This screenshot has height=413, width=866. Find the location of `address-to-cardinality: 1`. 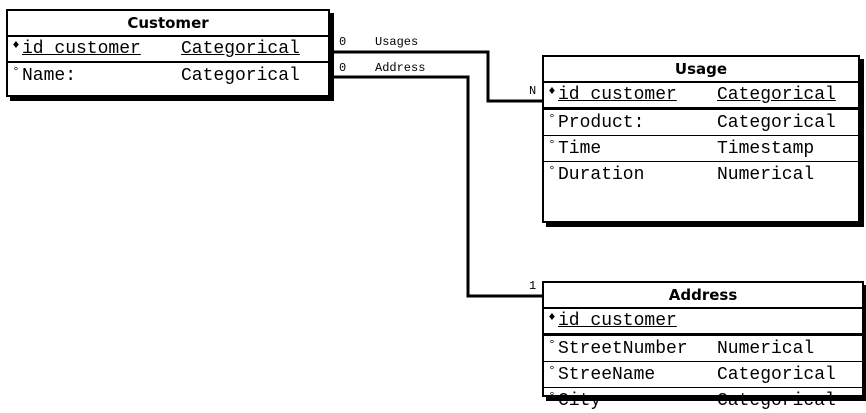

address-to-cardinality: 1 is located at coordinates (533, 286).